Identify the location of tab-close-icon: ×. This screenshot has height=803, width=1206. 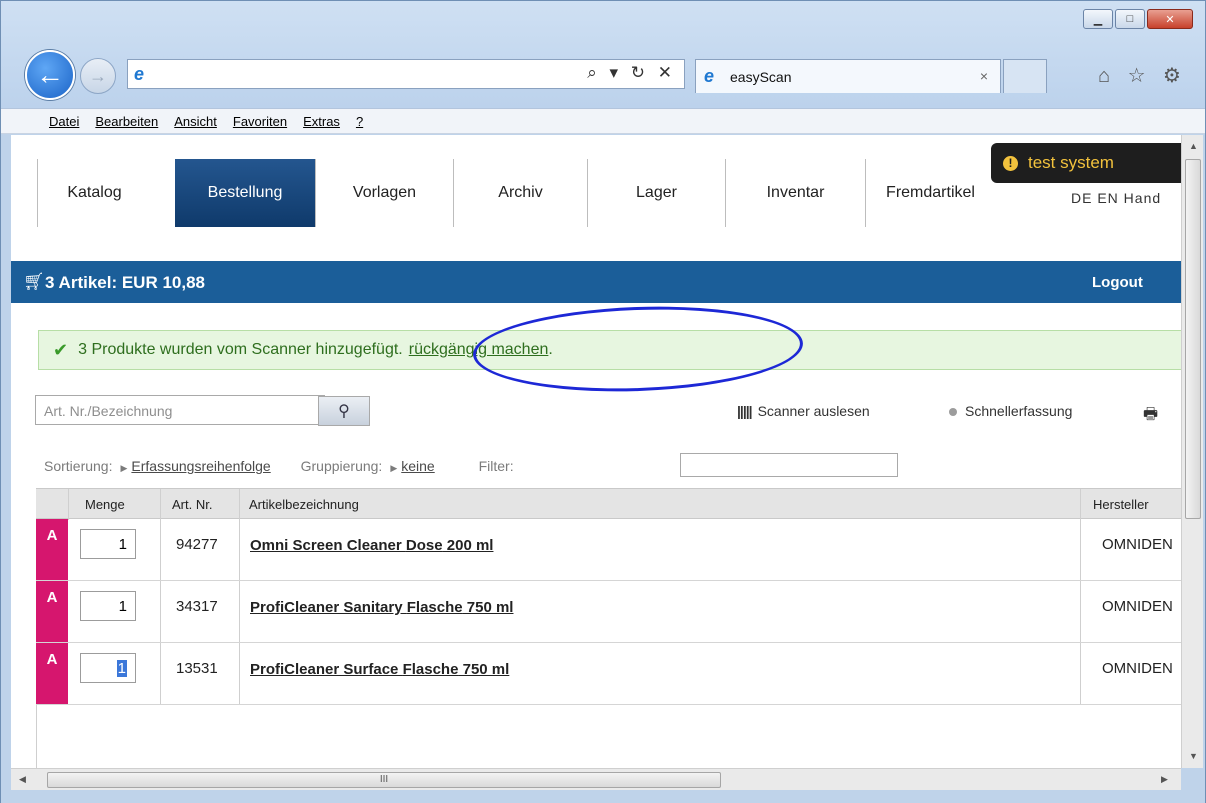
(984, 76).